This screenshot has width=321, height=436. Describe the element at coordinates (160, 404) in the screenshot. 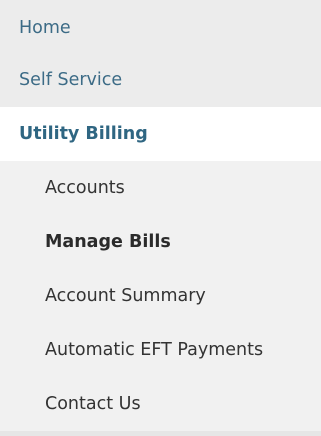

I see `subnav-item-contact-us: Contact Us` at that location.